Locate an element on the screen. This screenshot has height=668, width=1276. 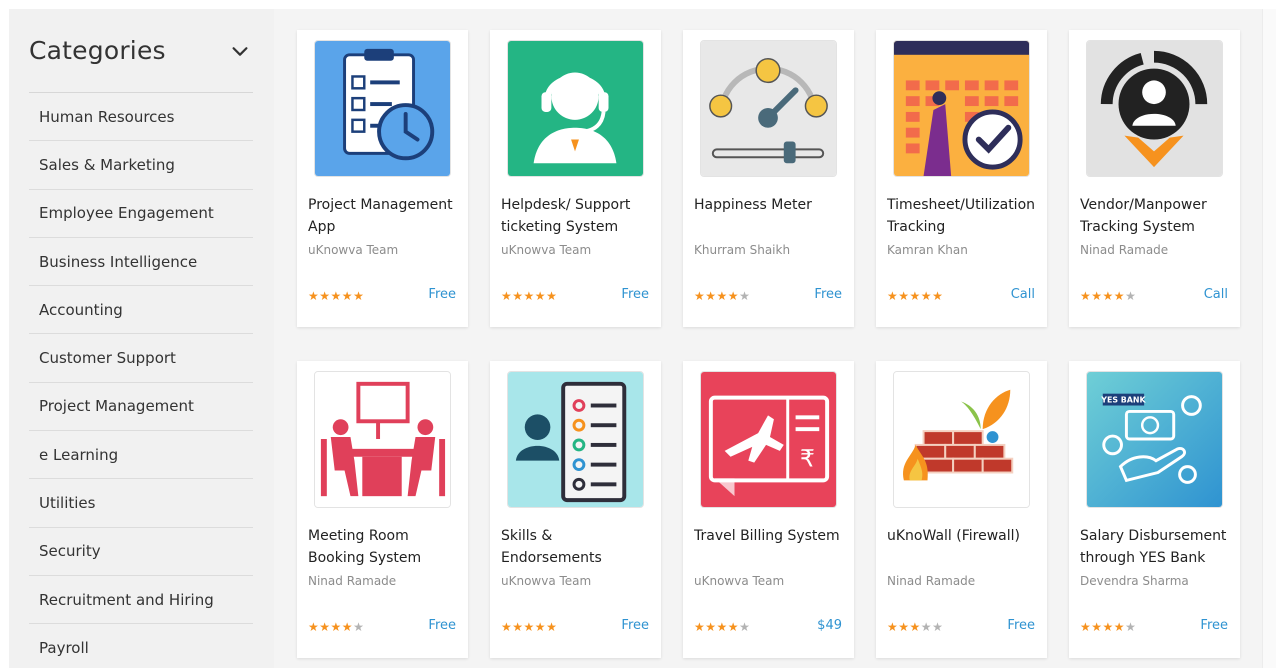
calendar-check-icon is located at coordinates (961, 108).